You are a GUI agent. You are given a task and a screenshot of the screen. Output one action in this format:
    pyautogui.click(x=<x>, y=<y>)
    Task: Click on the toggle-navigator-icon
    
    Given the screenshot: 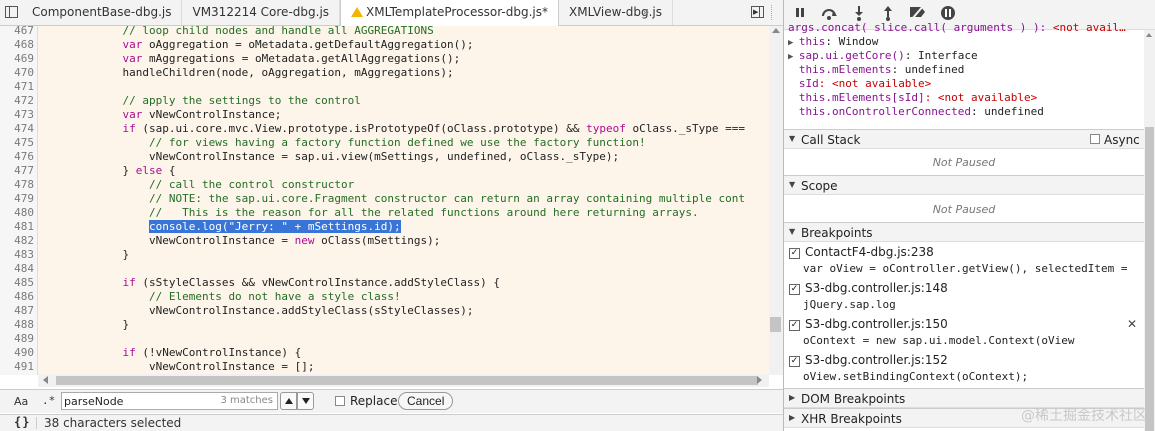 What is the action you would take?
    pyautogui.click(x=11, y=12)
    